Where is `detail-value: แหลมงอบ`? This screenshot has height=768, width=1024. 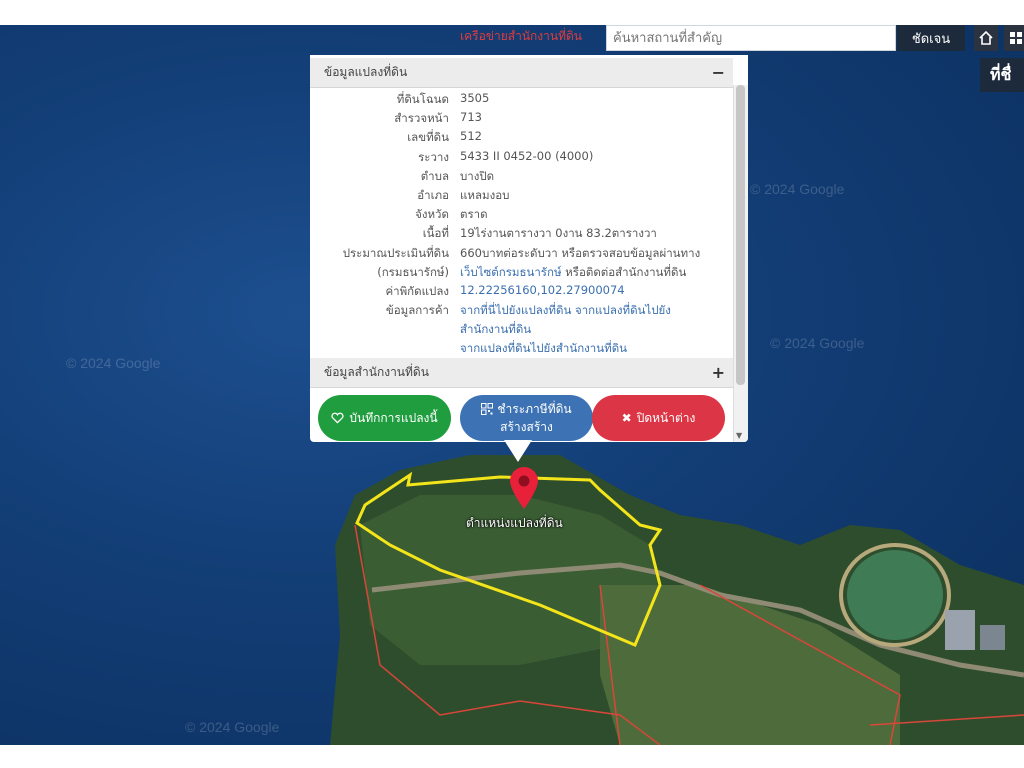 detail-value: แหลมงอบ is located at coordinates (485, 194).